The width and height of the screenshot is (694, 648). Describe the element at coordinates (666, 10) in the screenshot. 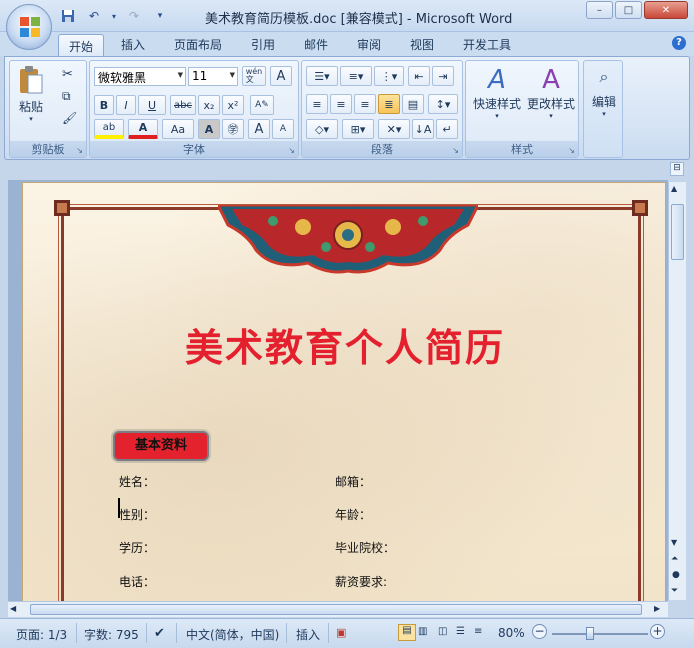

I see `close-button: ✕` at that location.